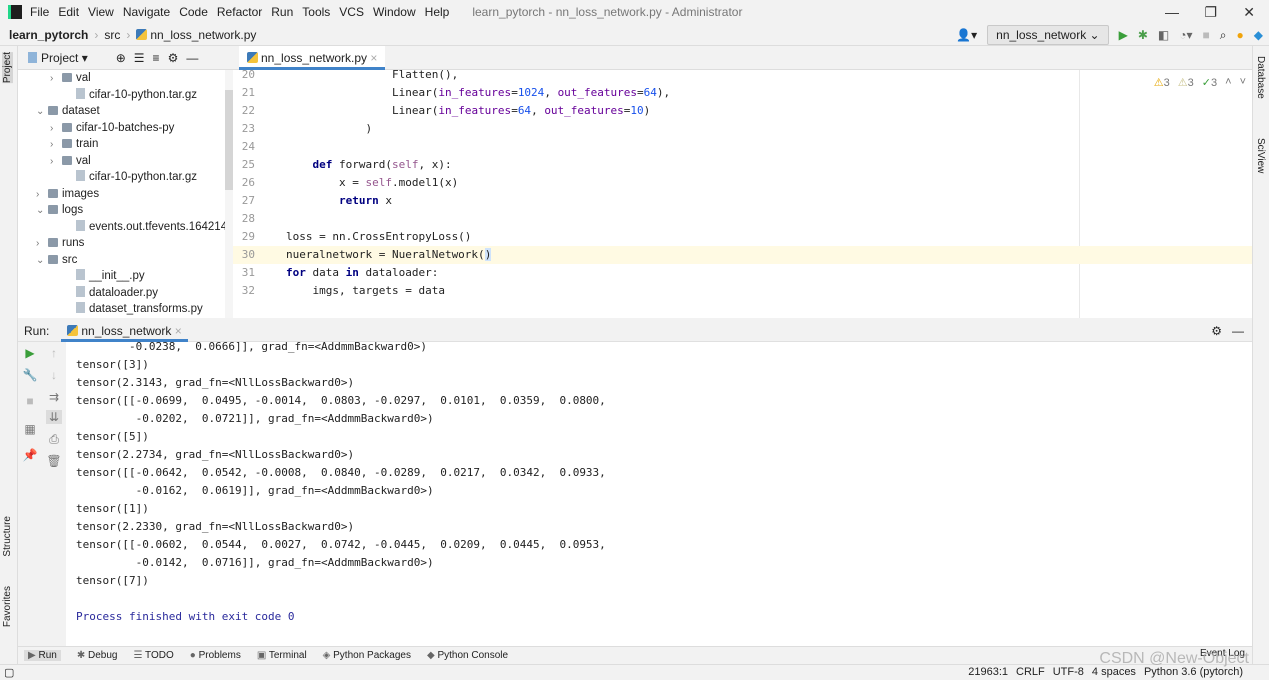 The height and width of the screenshot is (680, 1269). I want to click on menu-edit: Edit, so click(68, 12).